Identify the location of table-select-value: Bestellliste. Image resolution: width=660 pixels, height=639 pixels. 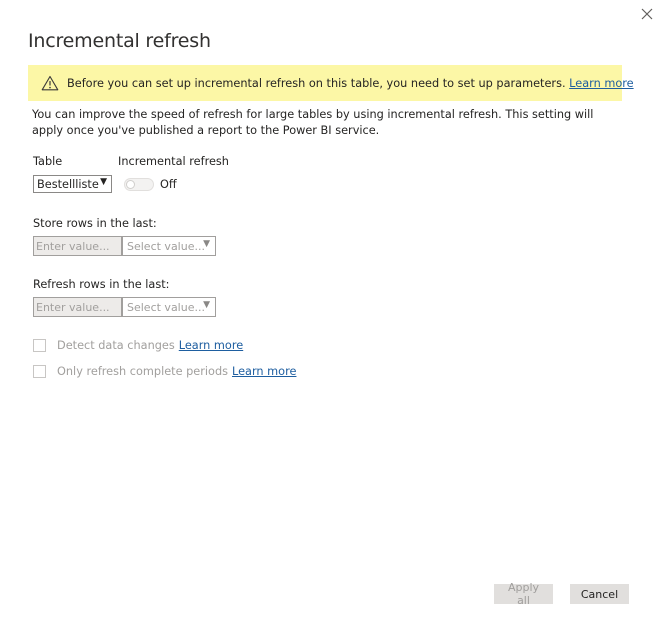
(68, 184).